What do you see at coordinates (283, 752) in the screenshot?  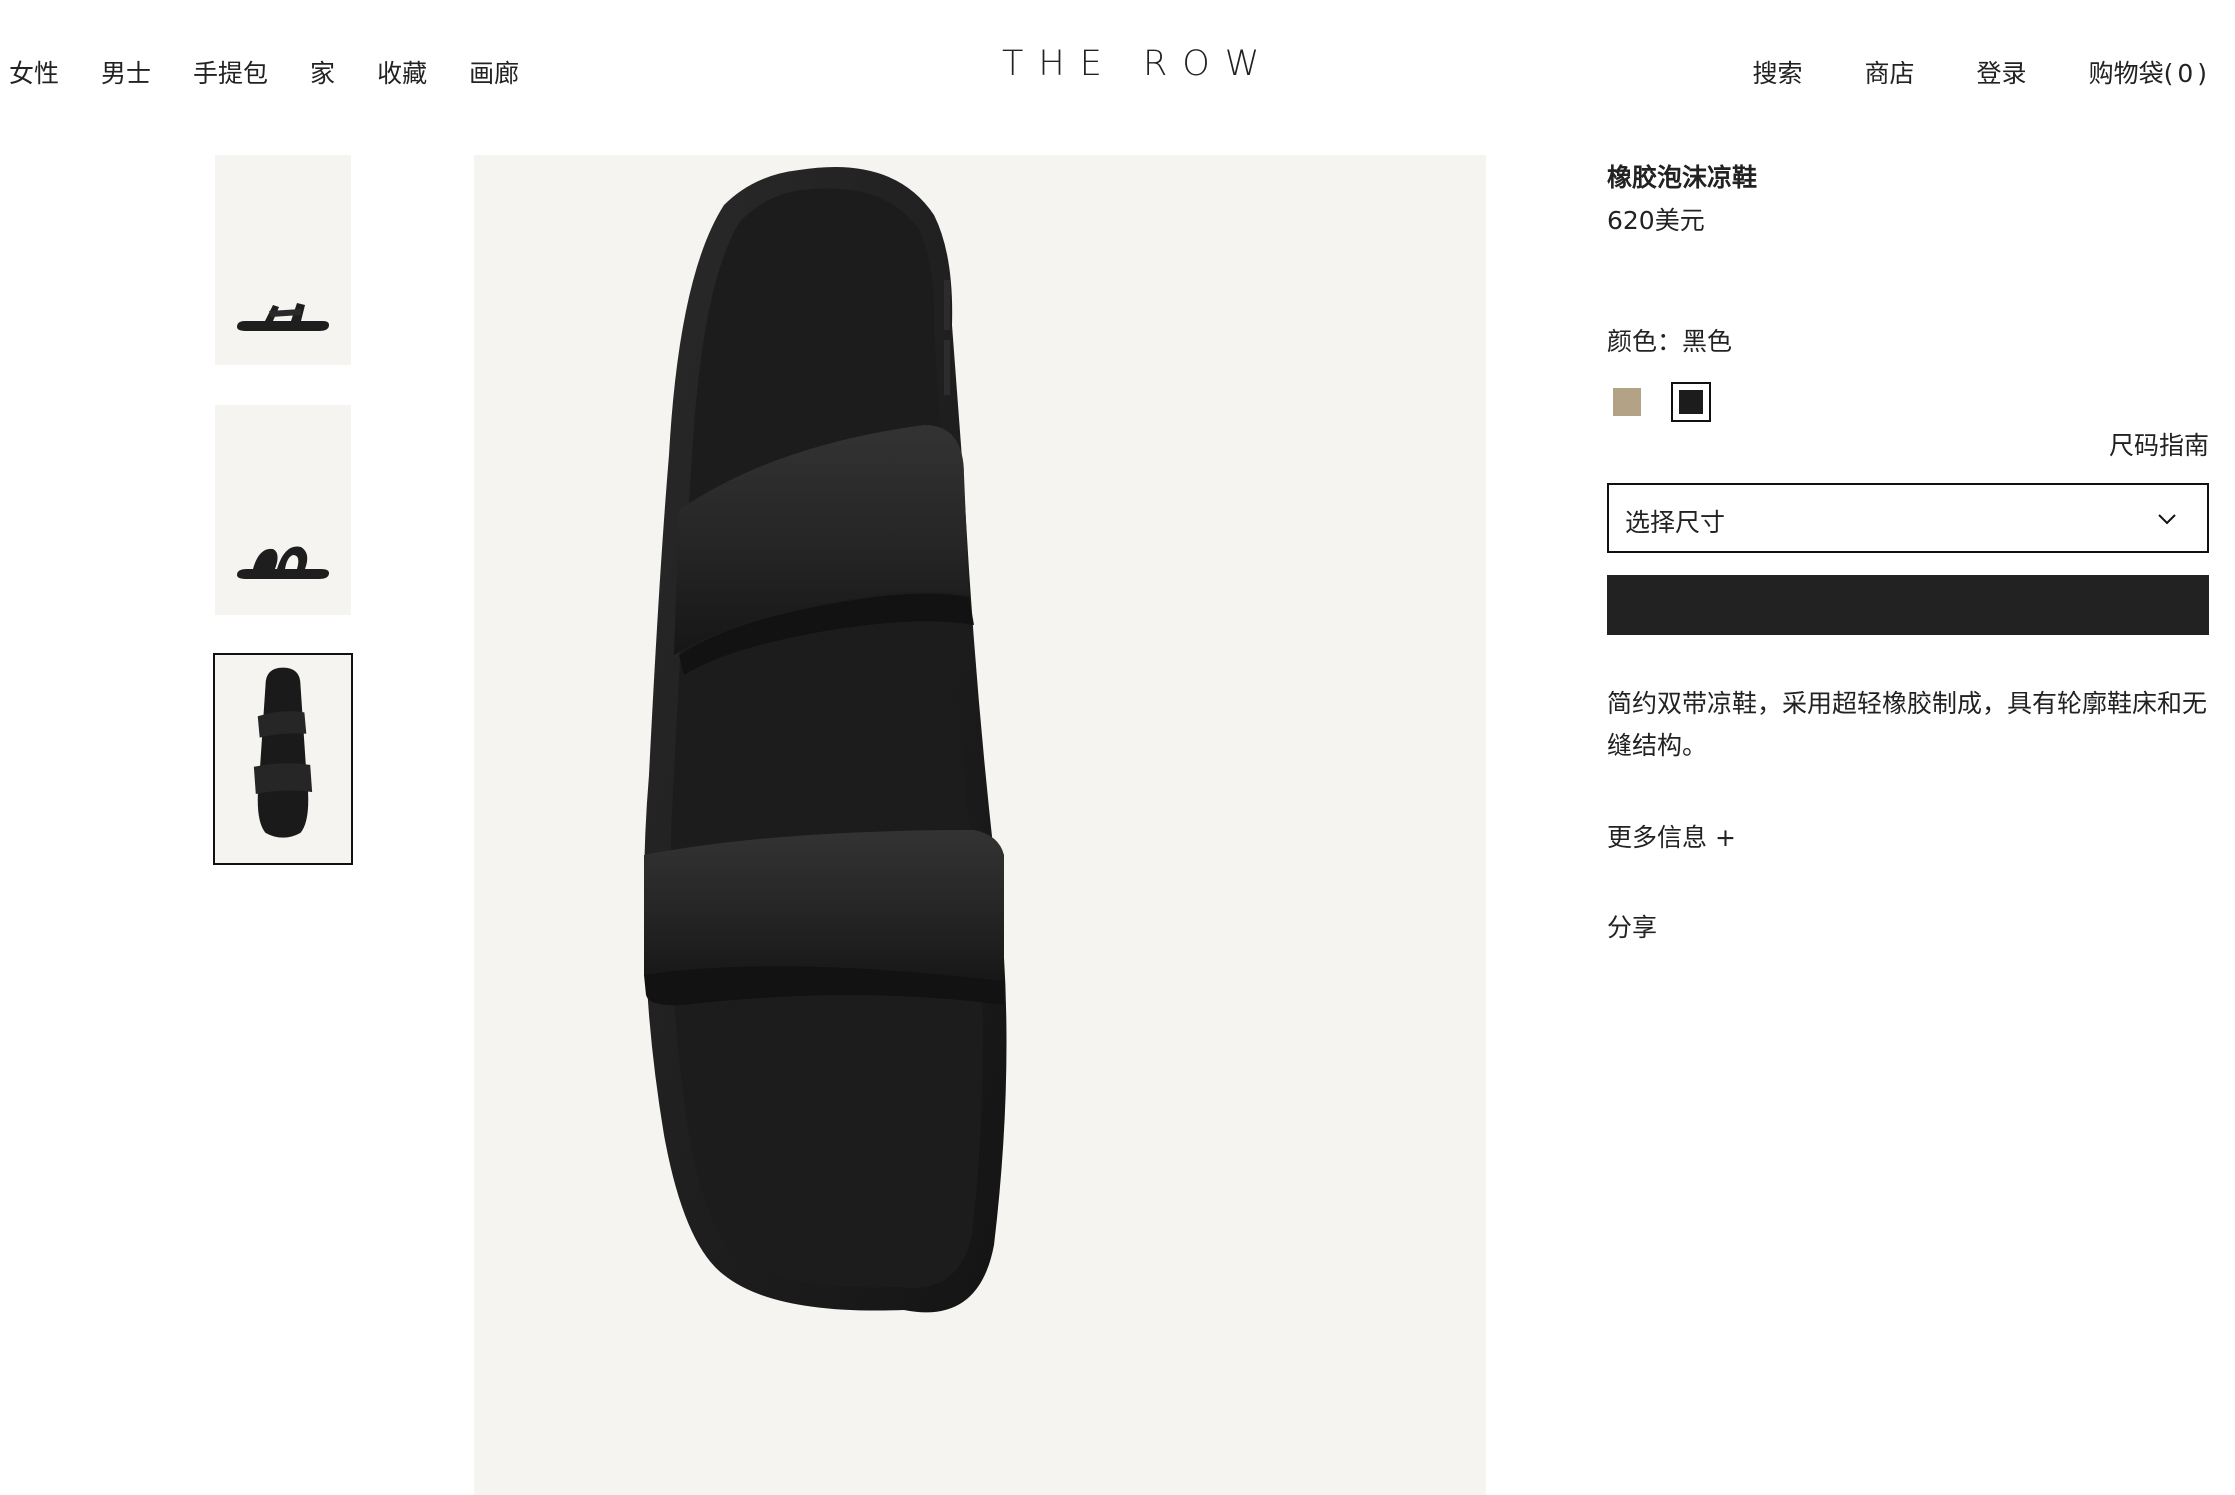 I see `sandal-top-image` at bounding box center [283, 752].